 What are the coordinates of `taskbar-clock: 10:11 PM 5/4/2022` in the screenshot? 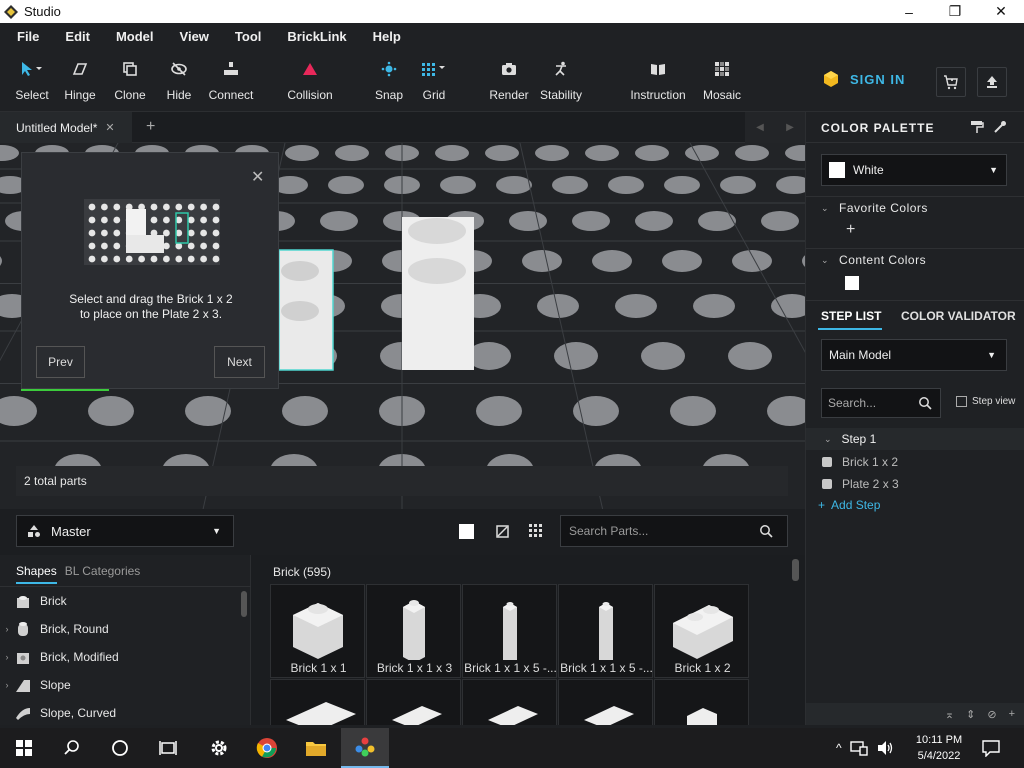 It's located at (939, 748).